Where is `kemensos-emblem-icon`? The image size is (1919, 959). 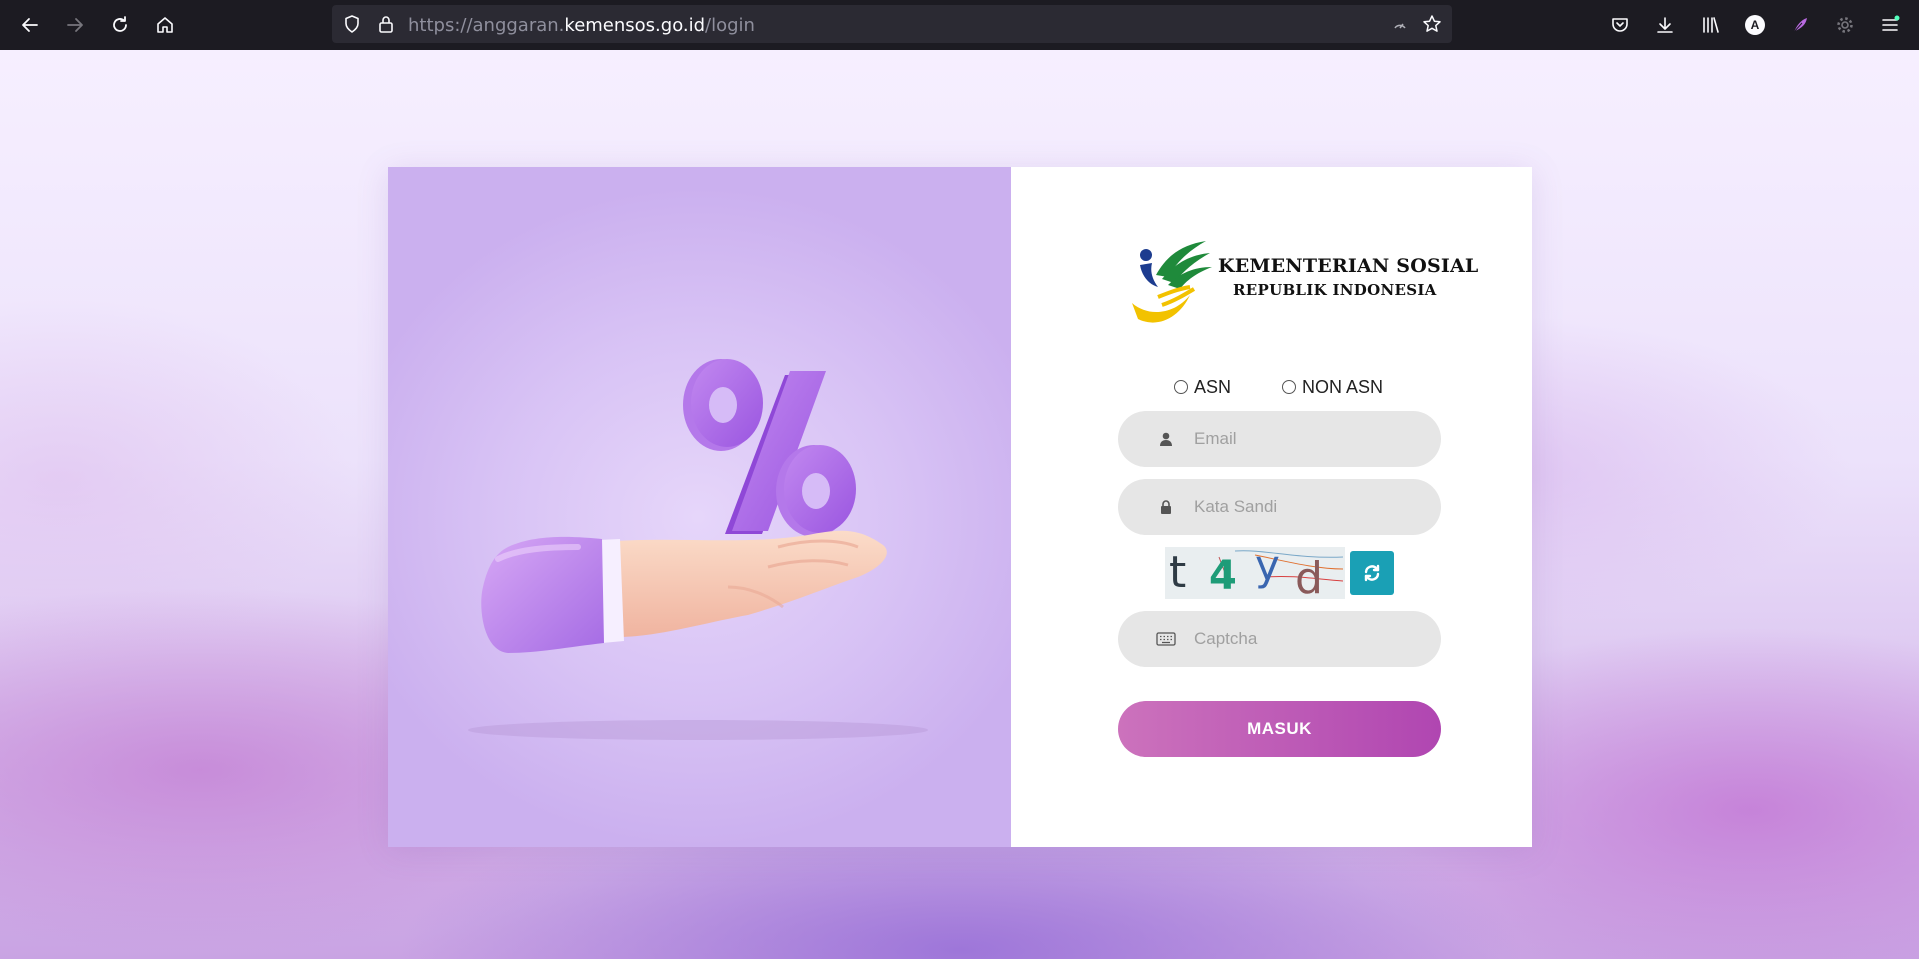
kemensos-emblem-icon is located at coordinates (1172, 282).